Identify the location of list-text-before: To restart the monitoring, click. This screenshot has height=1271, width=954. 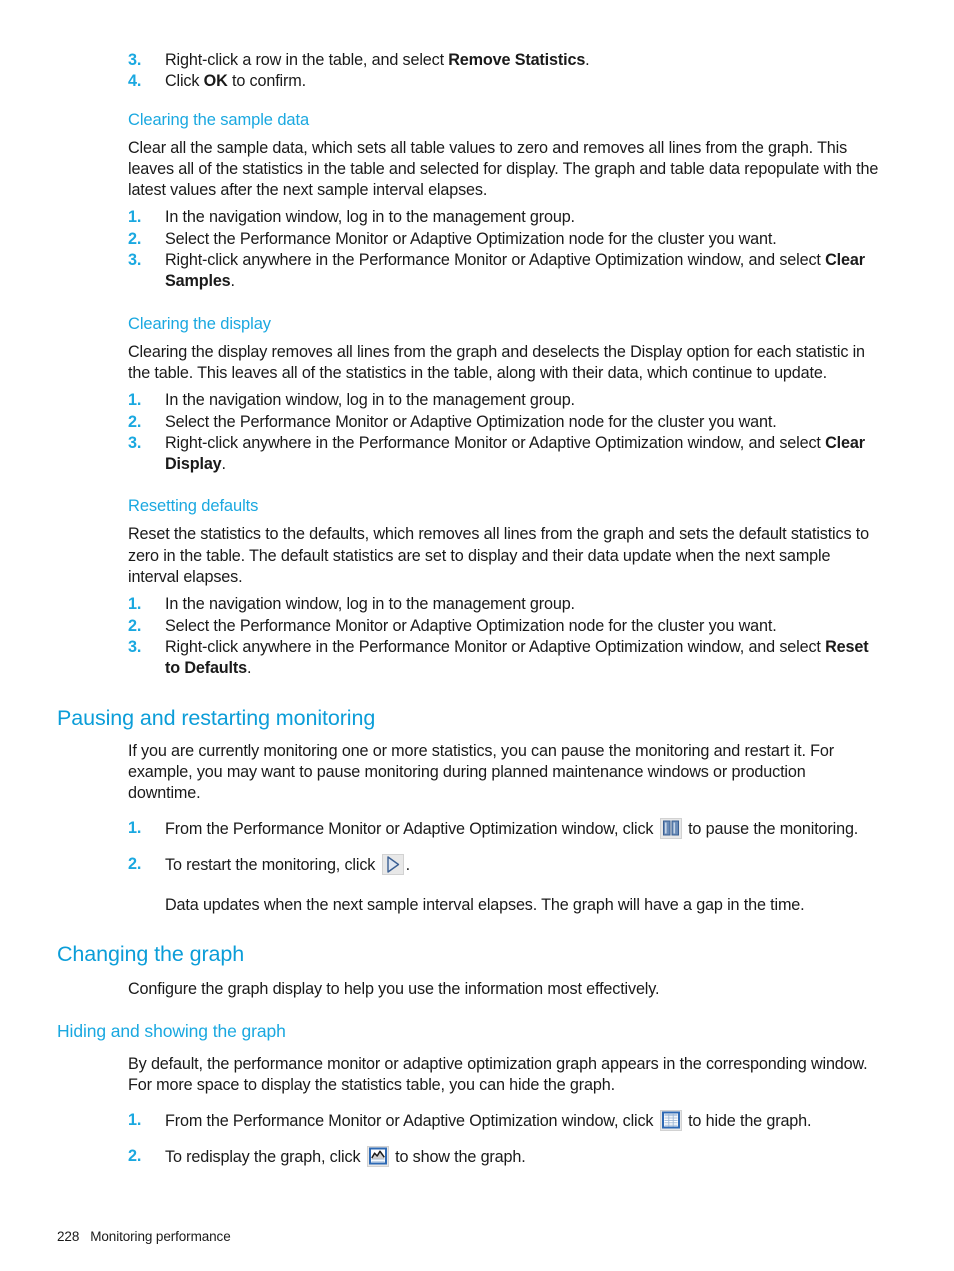
(272, 864).